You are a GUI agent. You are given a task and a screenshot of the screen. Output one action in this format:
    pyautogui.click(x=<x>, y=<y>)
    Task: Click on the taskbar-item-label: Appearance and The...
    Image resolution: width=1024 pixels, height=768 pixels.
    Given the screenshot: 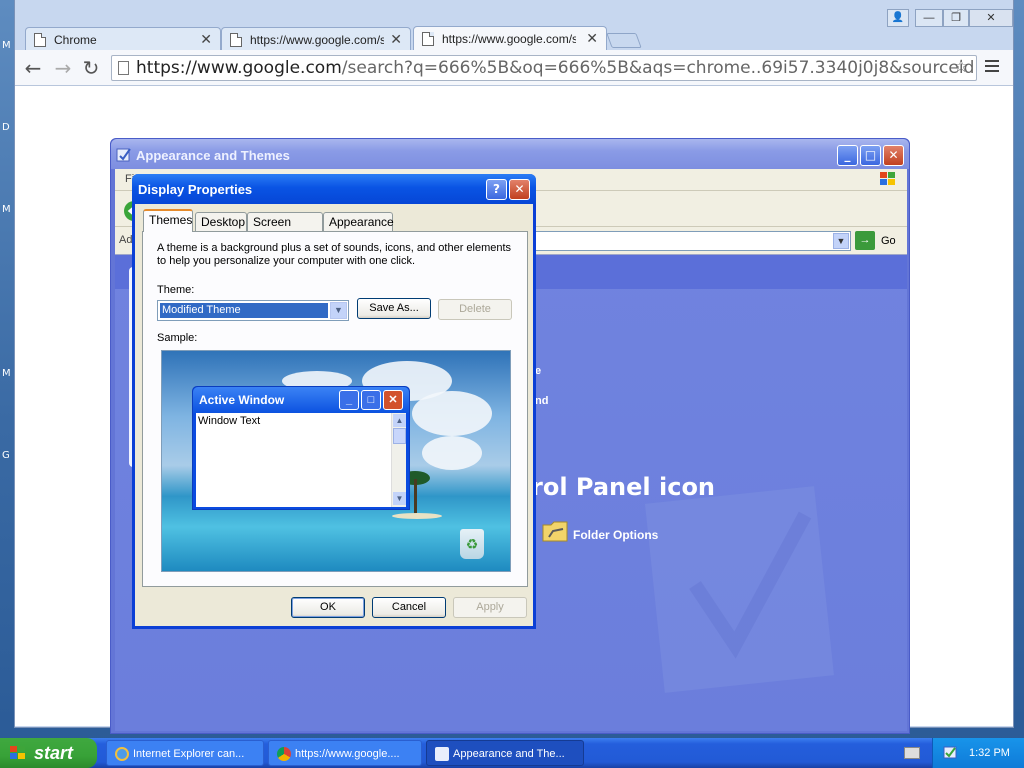 What is the action you would take?
    pyautogui.click(x=509, y=754)
    